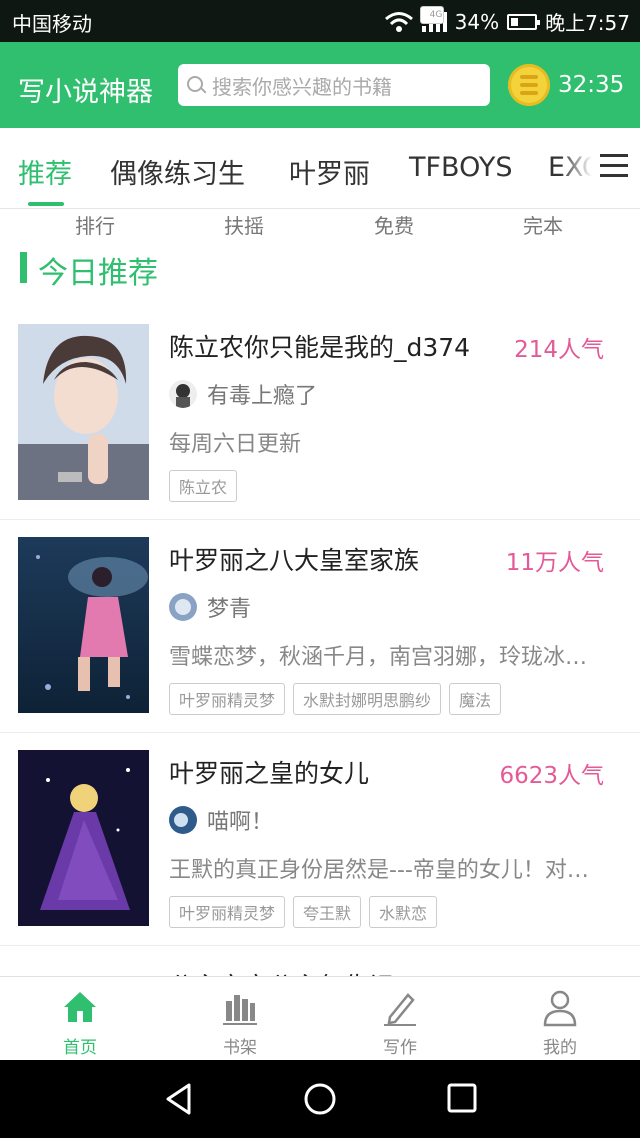  Describe the element at coordinates (560, 1008) in the screenshot. I see `profile-icon` at that location.